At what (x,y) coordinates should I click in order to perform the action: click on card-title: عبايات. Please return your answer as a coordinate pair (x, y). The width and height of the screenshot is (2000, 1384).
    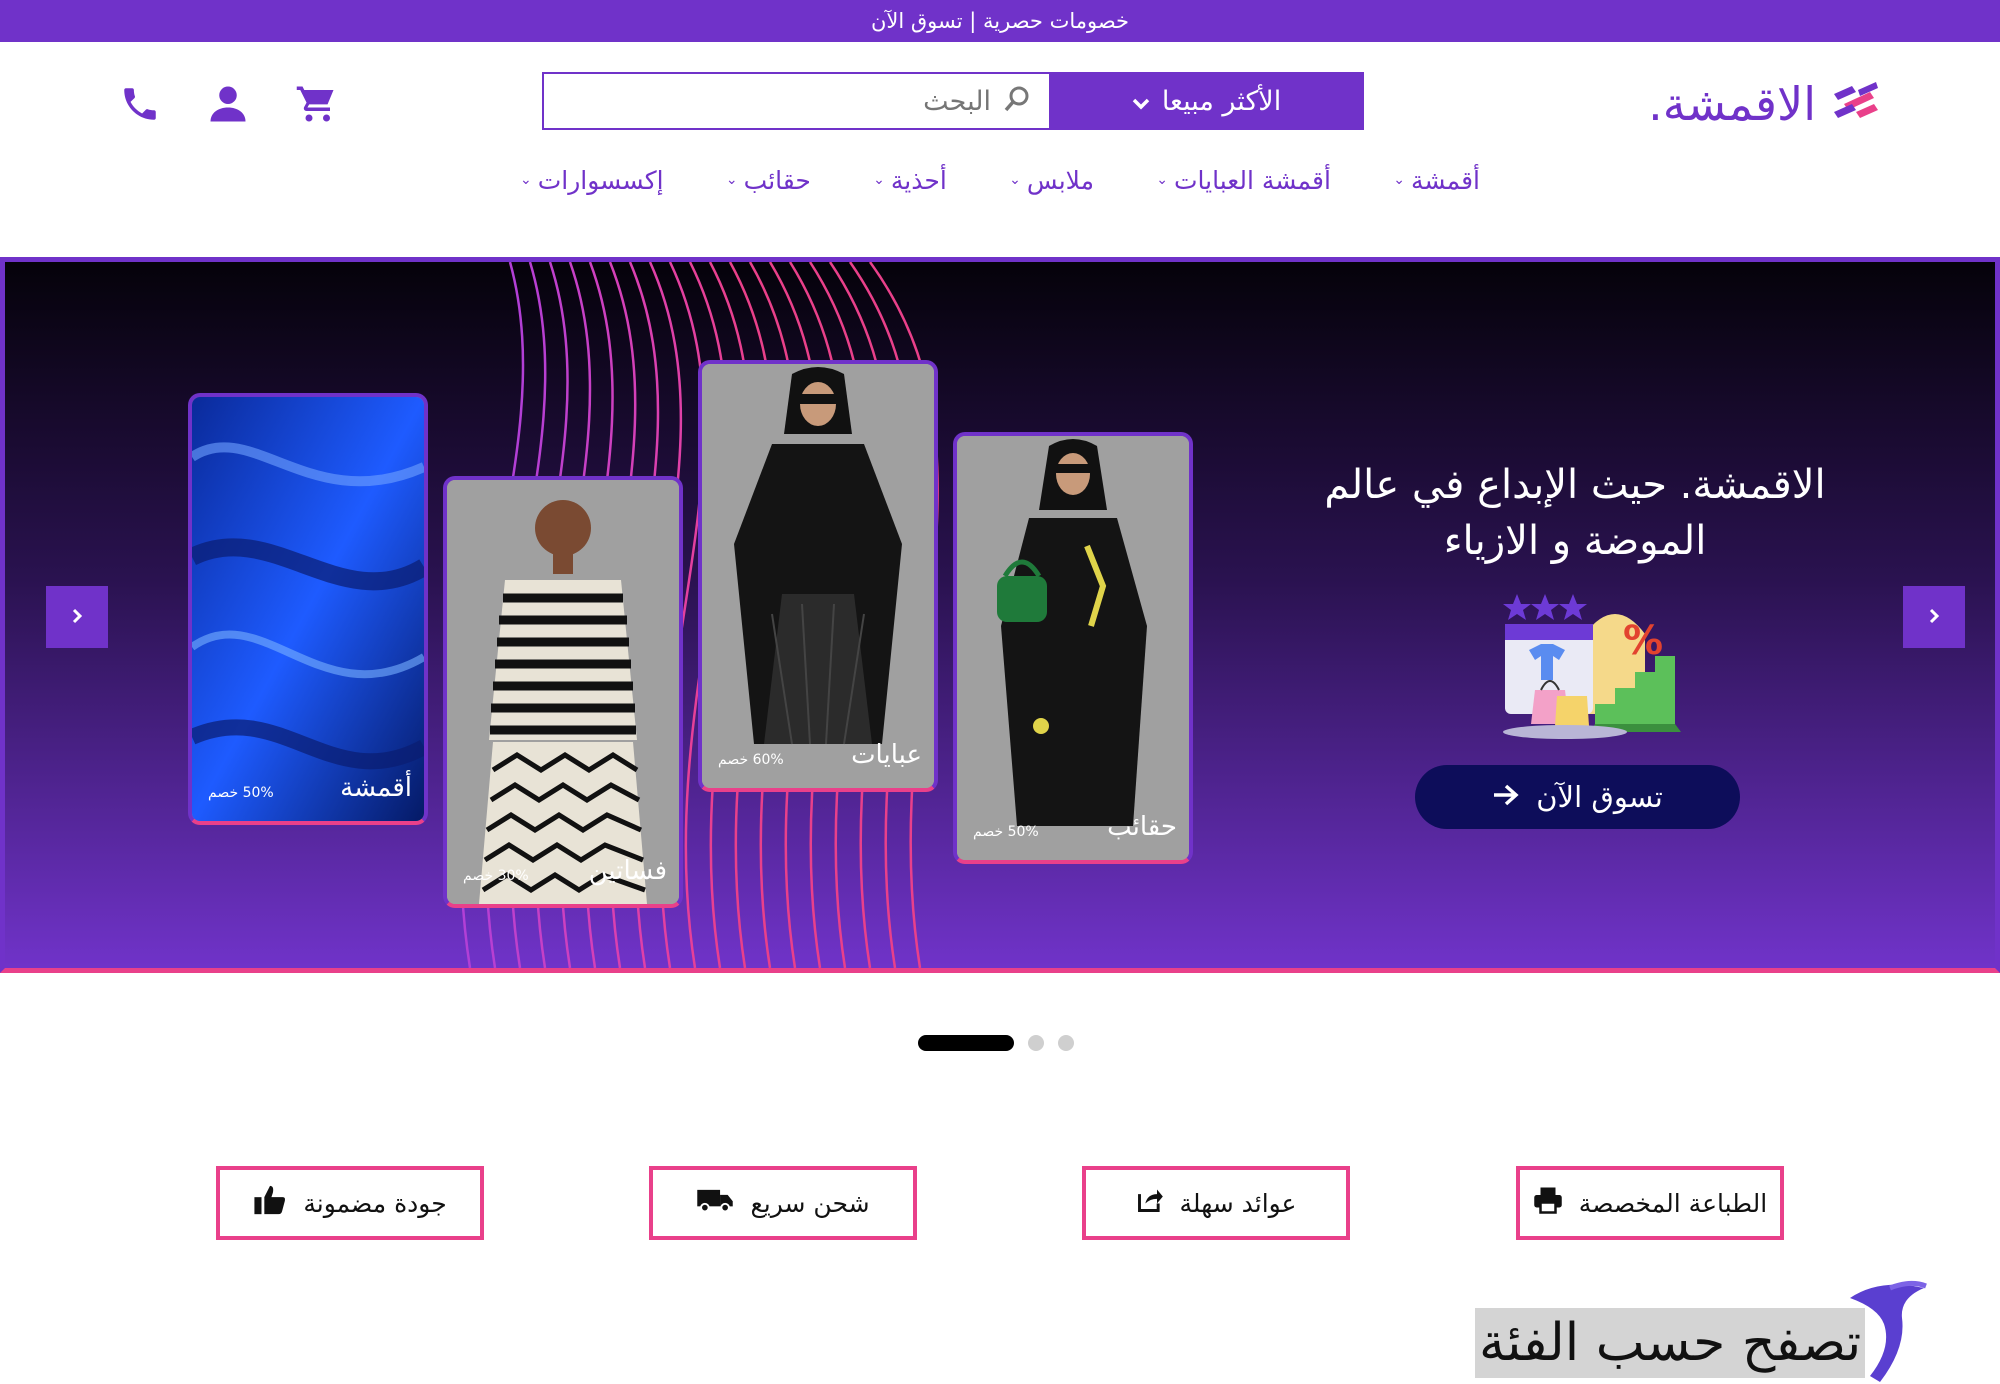
    Looking at the image, I should click on (886, 755).